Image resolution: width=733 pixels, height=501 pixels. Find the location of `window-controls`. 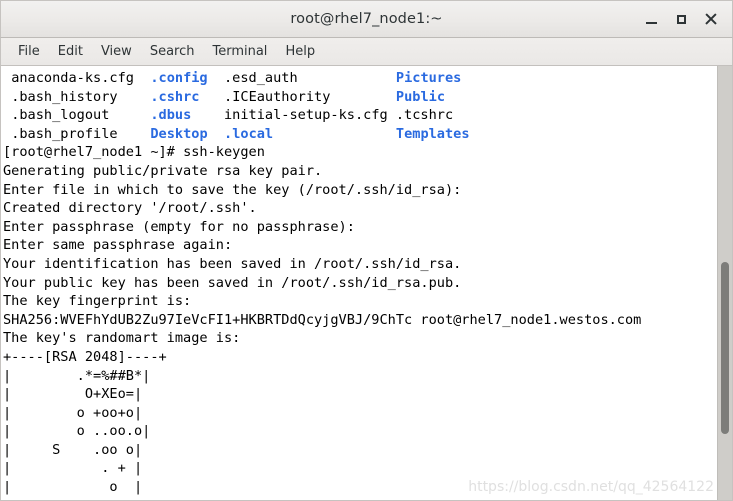

window-controls is located at coordinates (681, 19).